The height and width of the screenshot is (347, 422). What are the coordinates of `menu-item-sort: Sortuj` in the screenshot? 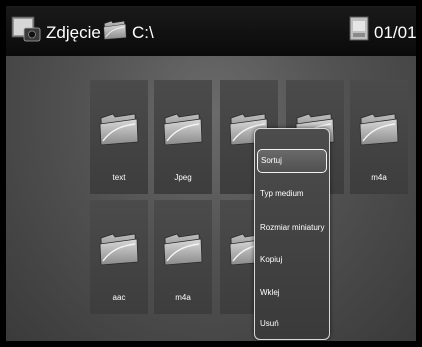 It's located at (292, 161).